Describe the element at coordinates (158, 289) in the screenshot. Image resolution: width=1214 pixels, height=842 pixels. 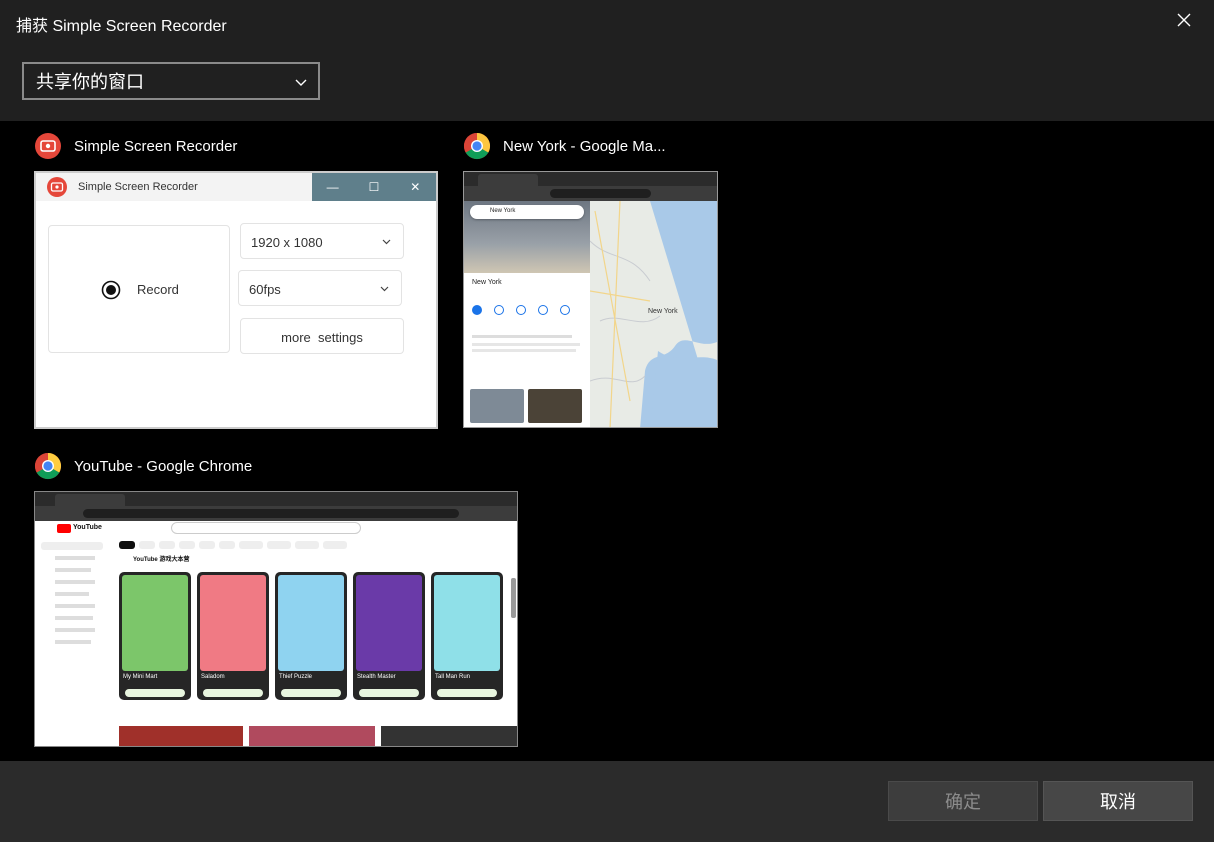
I see `preview-record-label: Record` at that location.